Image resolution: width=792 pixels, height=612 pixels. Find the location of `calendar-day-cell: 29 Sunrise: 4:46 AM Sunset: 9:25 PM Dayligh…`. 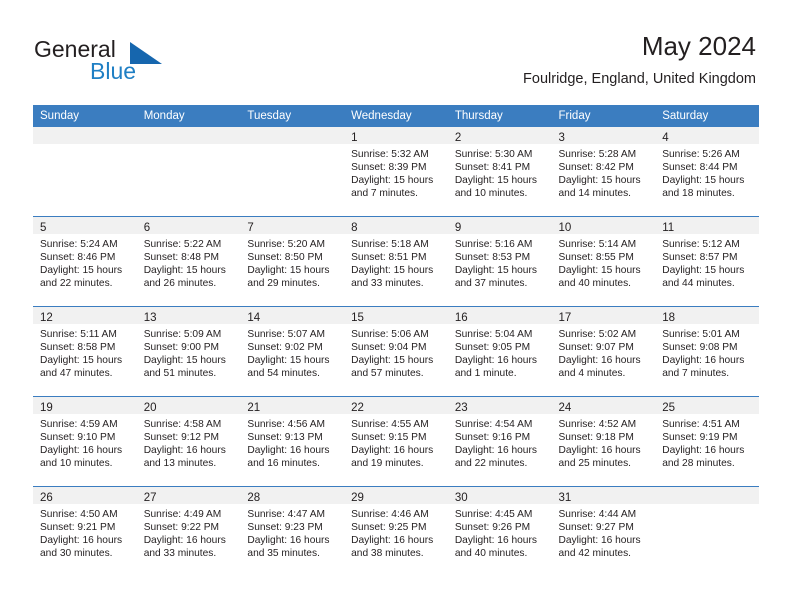

calendar-day-cell: 29 Sunrise: 4:46 AM Sunset: 9:25 PM Dayligh… is located at coordinates (396, 531).